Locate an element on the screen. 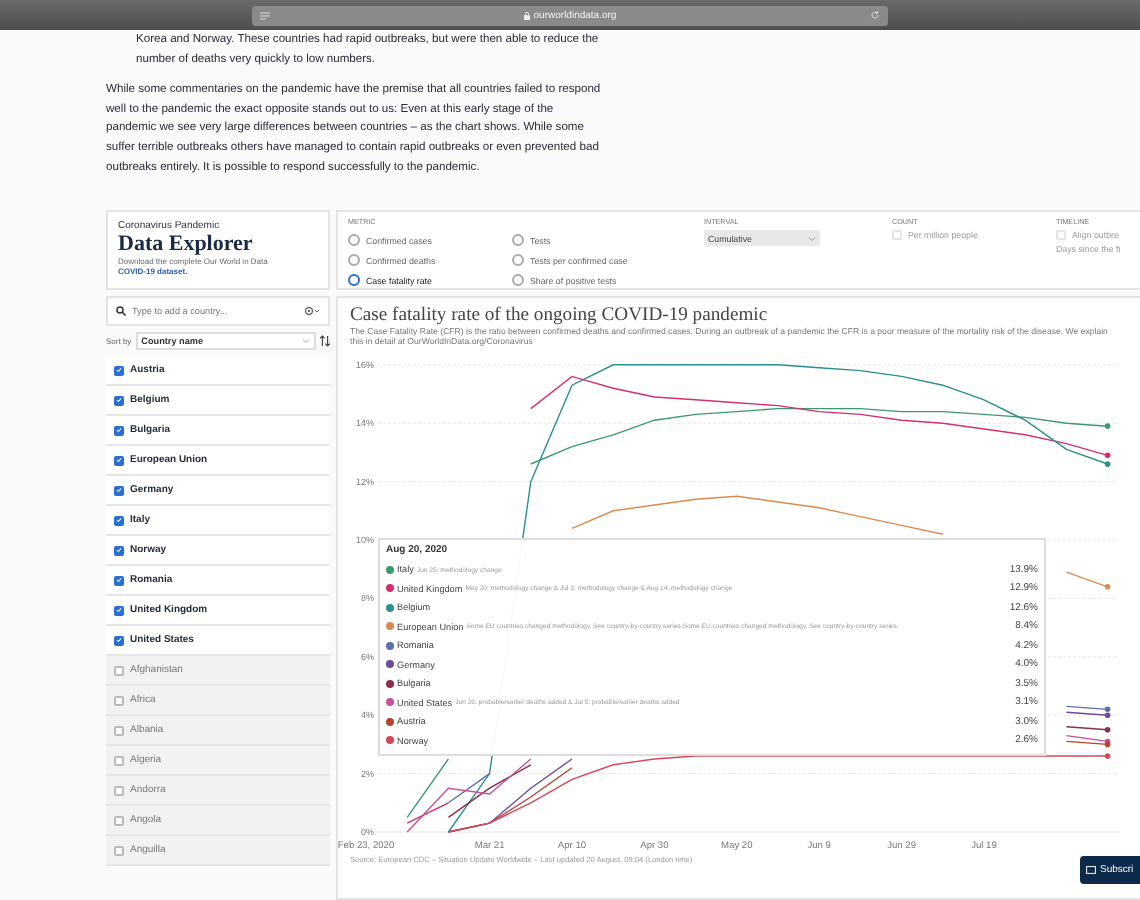  explorer-title: Data Explorer is located at coordinates (186, 244).